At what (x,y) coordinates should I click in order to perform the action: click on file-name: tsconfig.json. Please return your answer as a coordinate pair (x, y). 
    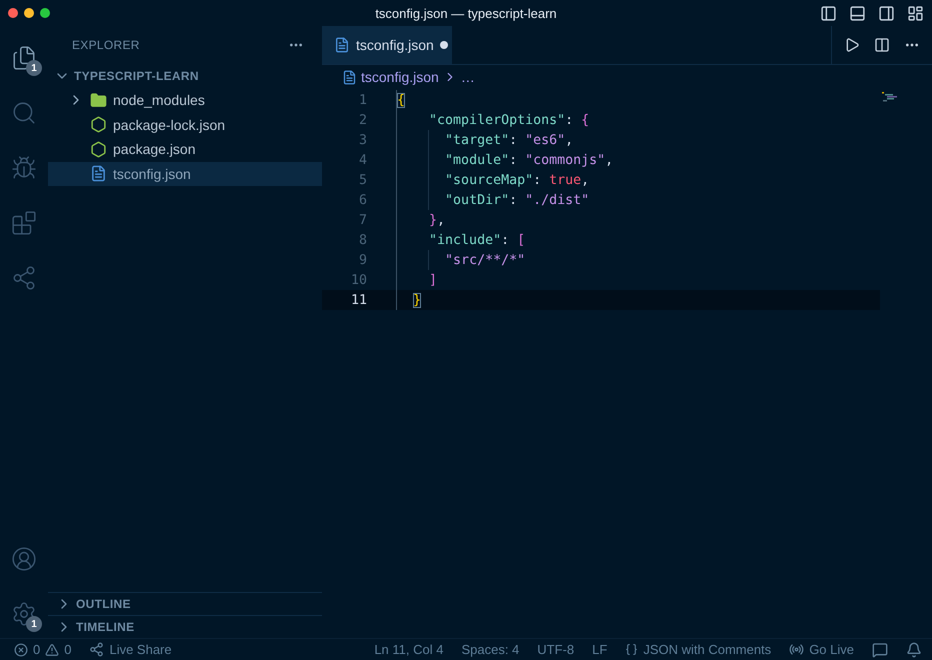
    Looking at the image, I should click on (152, 174).